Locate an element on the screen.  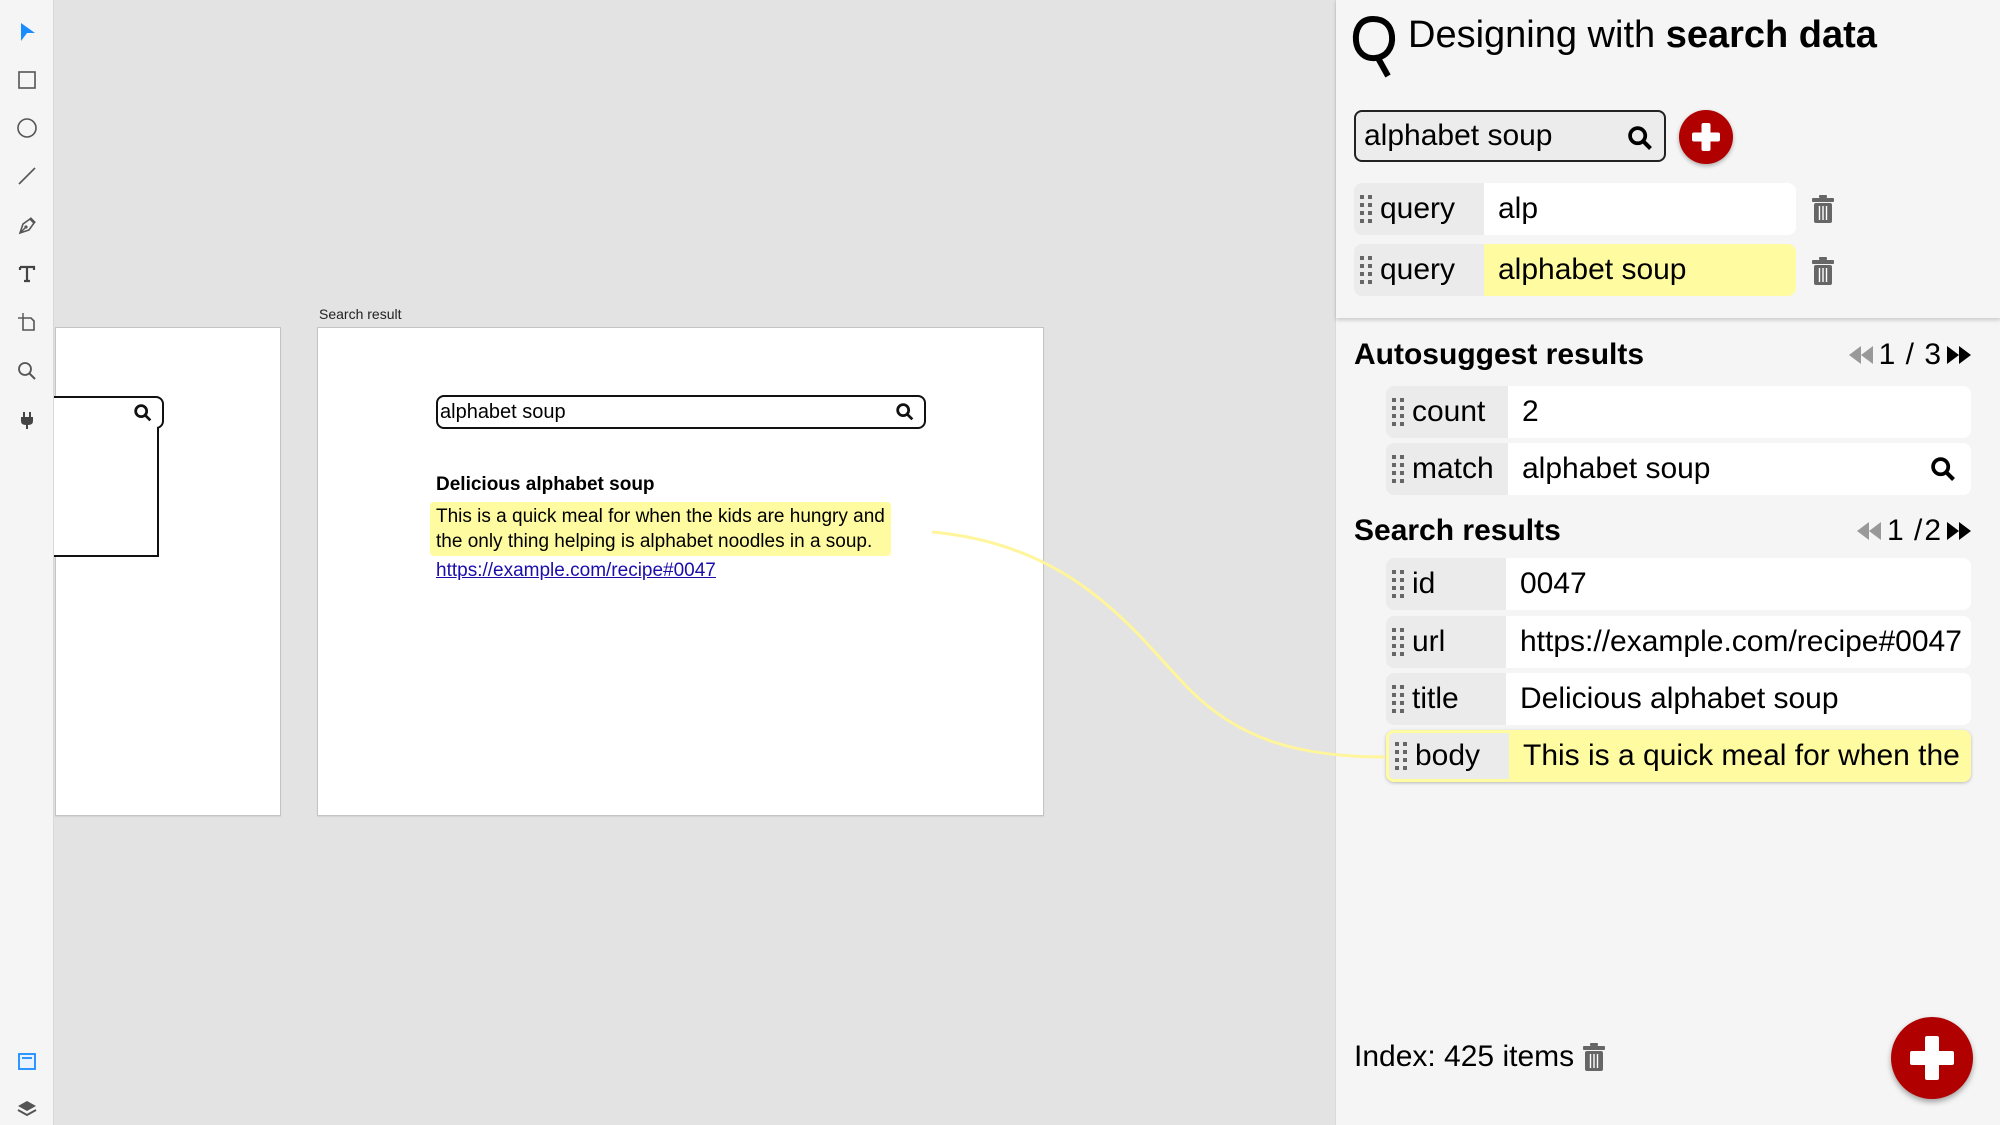
add-query-button is located at coordinates (1706, 137).